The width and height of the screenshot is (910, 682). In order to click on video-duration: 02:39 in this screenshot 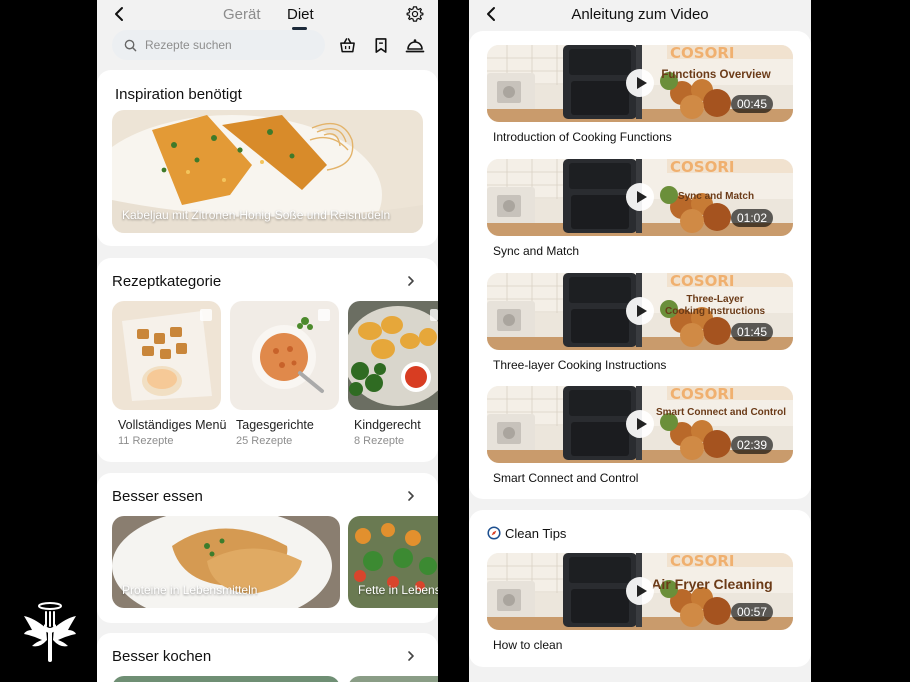, I will do `click(751, 445)`.